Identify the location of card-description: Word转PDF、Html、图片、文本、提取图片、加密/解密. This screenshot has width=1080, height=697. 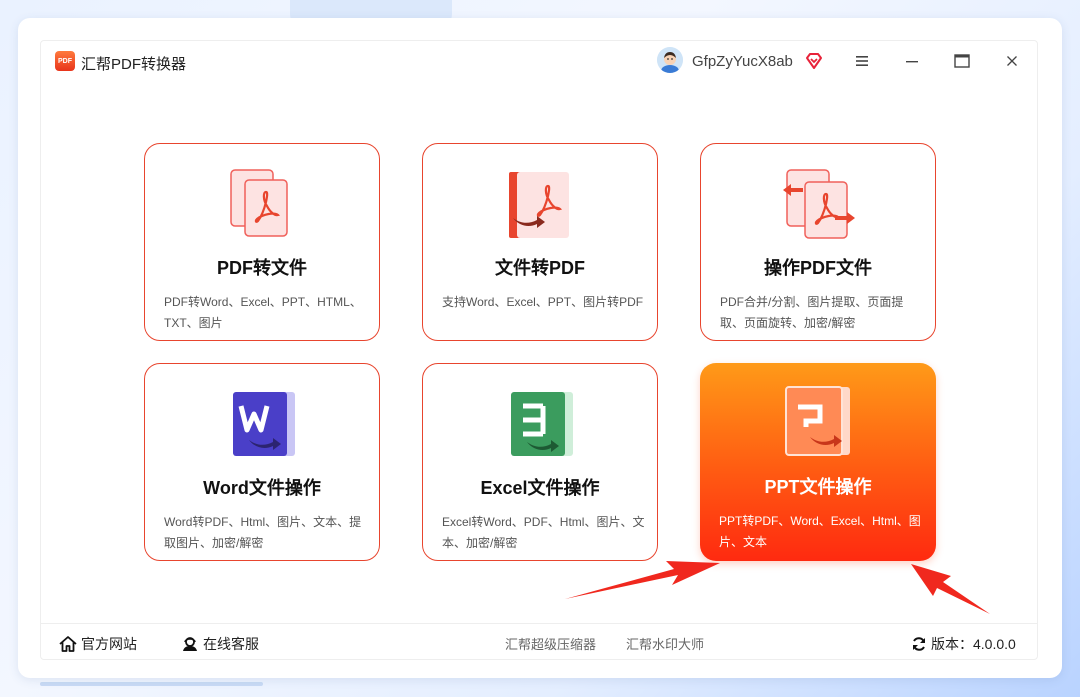
(263, 532).